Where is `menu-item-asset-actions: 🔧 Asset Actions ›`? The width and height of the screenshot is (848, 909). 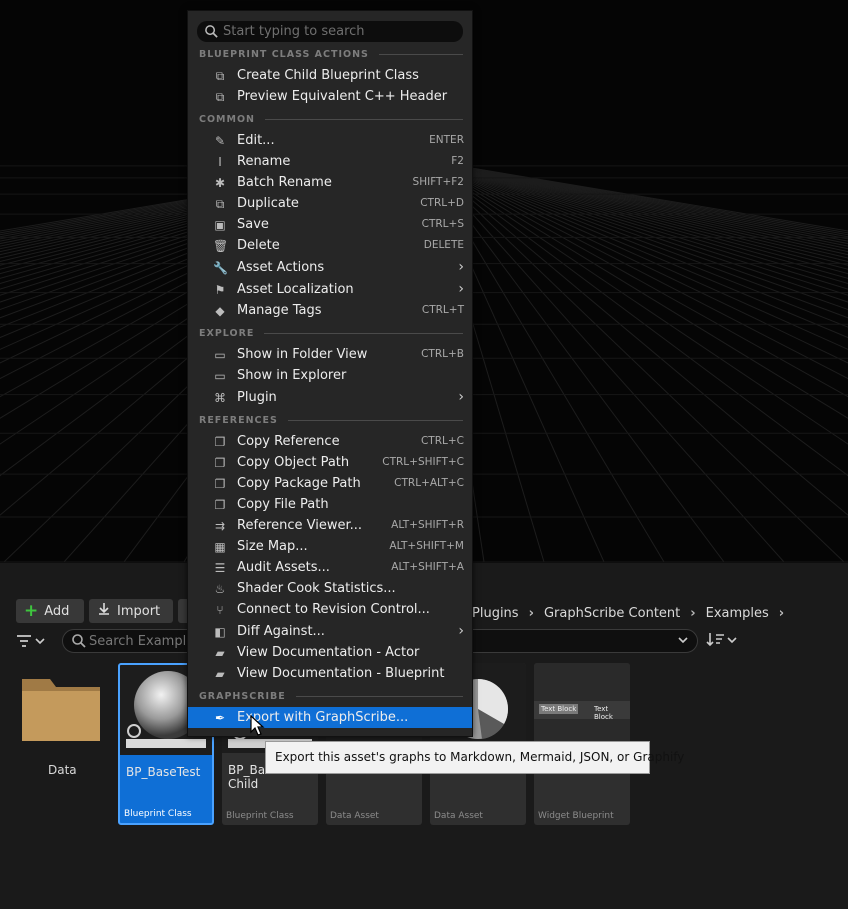
menu-item-asset-actions: 🔧 Asset Actions › is located at coordinates (330, 267).